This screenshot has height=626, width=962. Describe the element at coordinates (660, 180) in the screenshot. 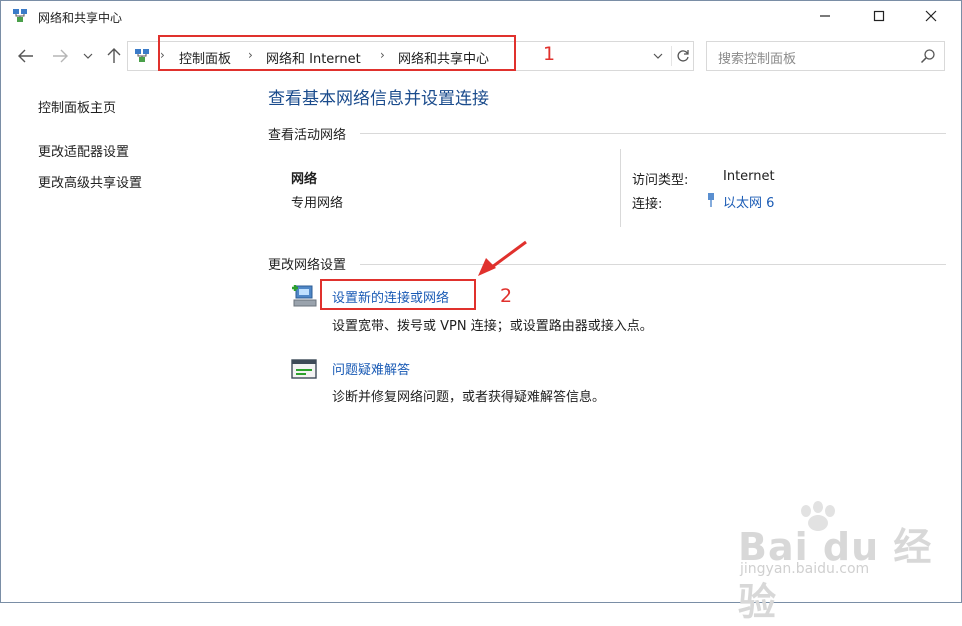

I see `access-type-label: 访问类型:` at that location.